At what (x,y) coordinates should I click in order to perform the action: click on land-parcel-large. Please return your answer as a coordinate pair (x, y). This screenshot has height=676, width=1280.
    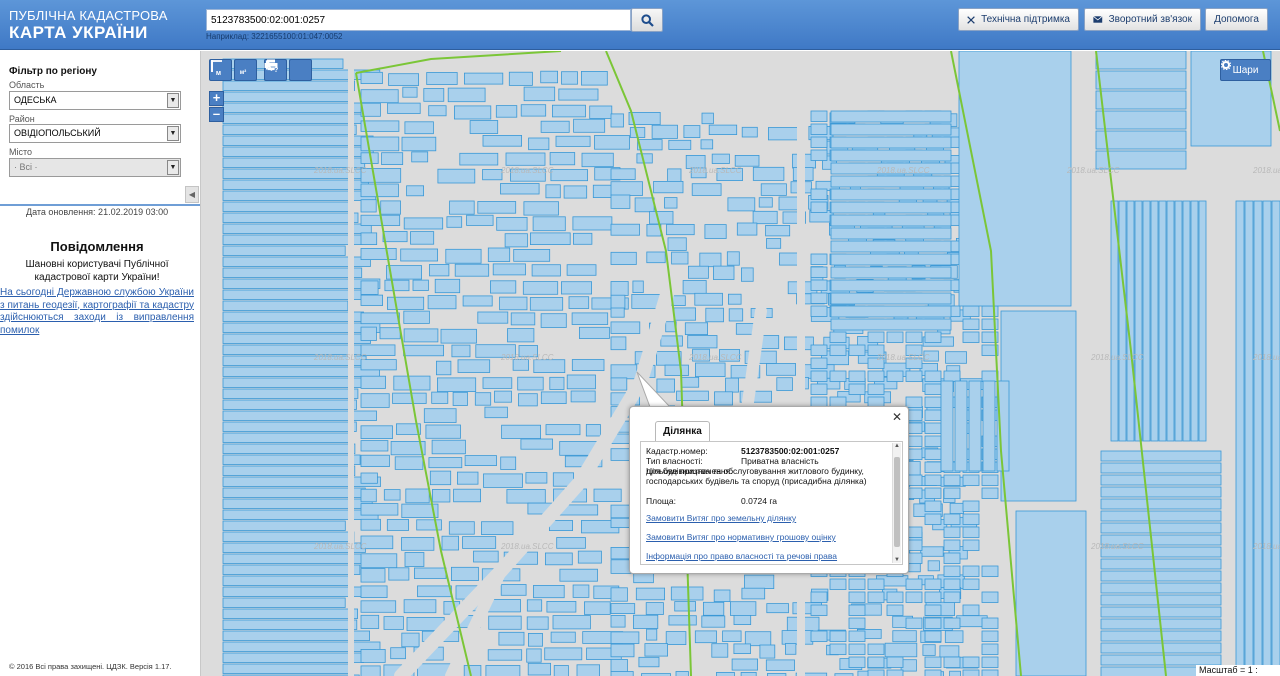
    Looking at the image, I should click on (1051, 593).